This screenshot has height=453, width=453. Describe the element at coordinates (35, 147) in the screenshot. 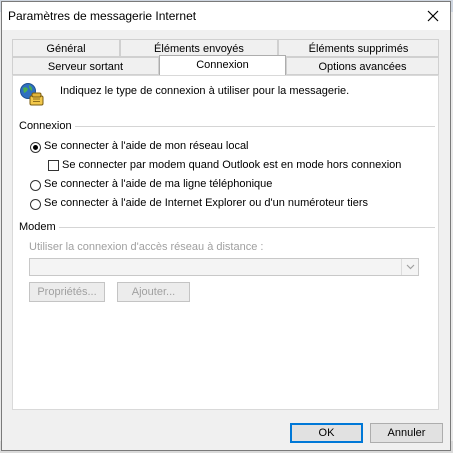

I see `radio-local-network` at that location.